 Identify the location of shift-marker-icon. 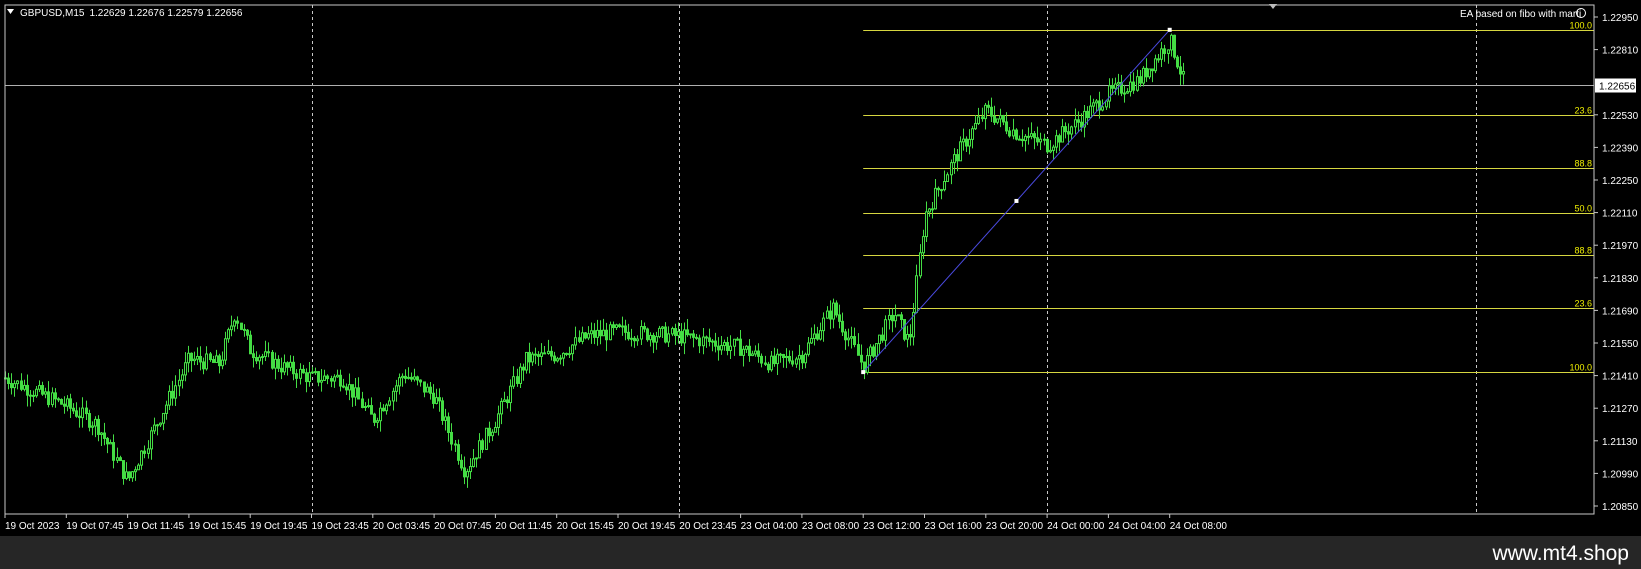
(1273, 6).